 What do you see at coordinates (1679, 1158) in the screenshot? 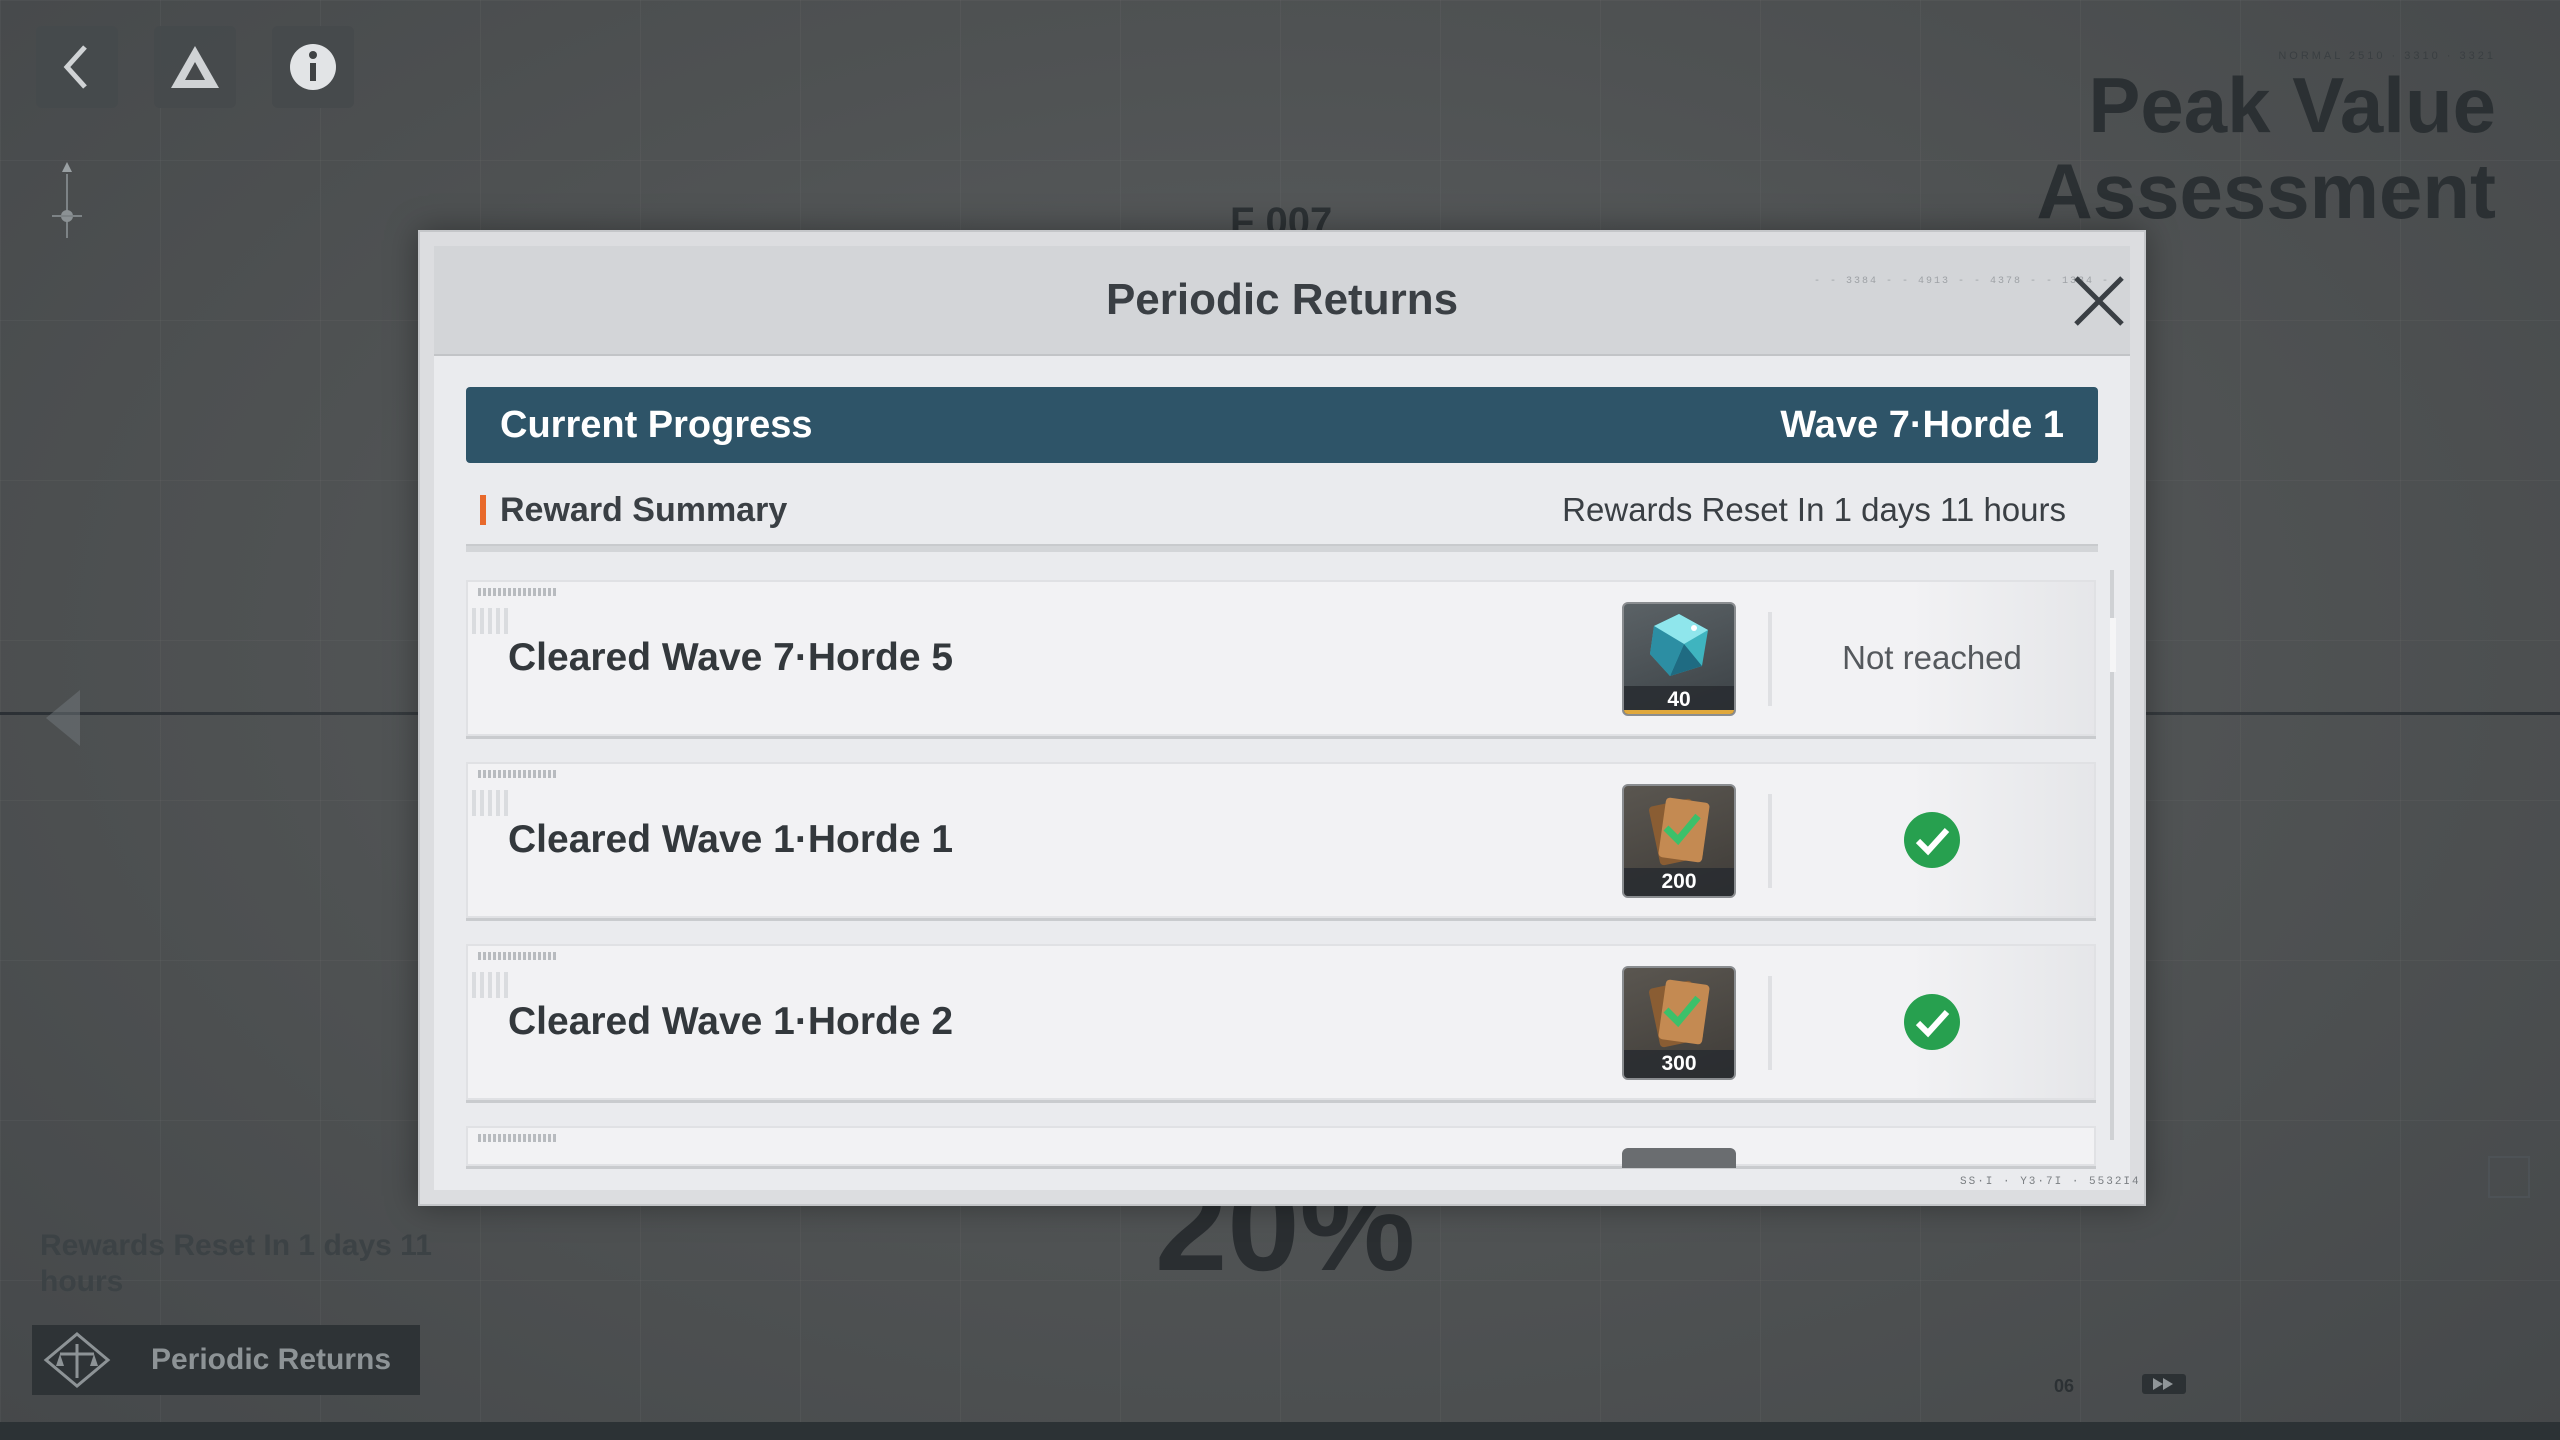
I see `reward-item-partial` at bounding box center [1679, 1158].